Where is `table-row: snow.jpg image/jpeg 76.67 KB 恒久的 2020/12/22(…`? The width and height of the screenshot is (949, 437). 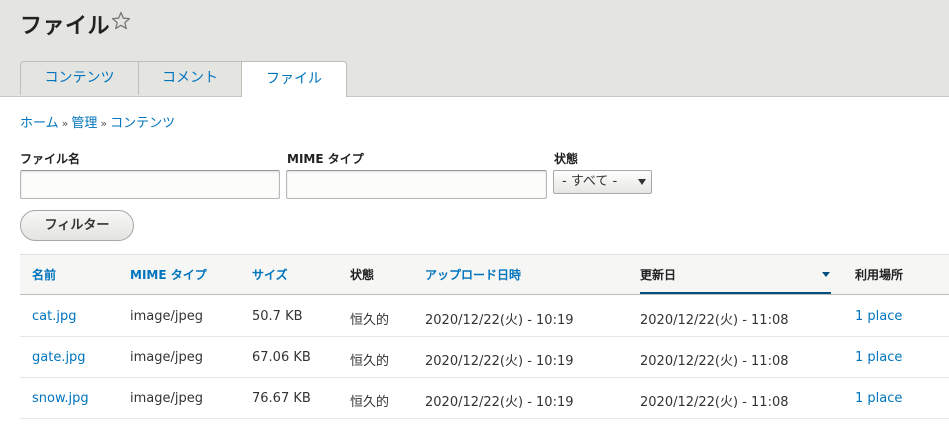
table-row: snow.jpg image/jpeg 76.67 KB 恒久的 2020/12/22(… is located at coordinates (484, 398).